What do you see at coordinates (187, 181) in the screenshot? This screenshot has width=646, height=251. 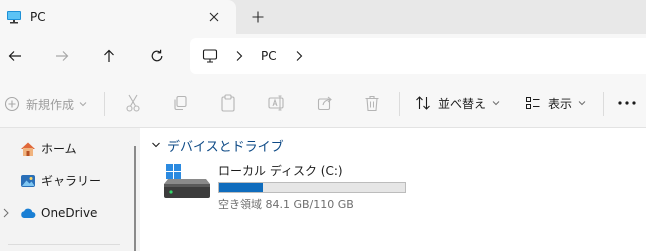 I see `hard-drive-icon` at bounding box center [187, 181].